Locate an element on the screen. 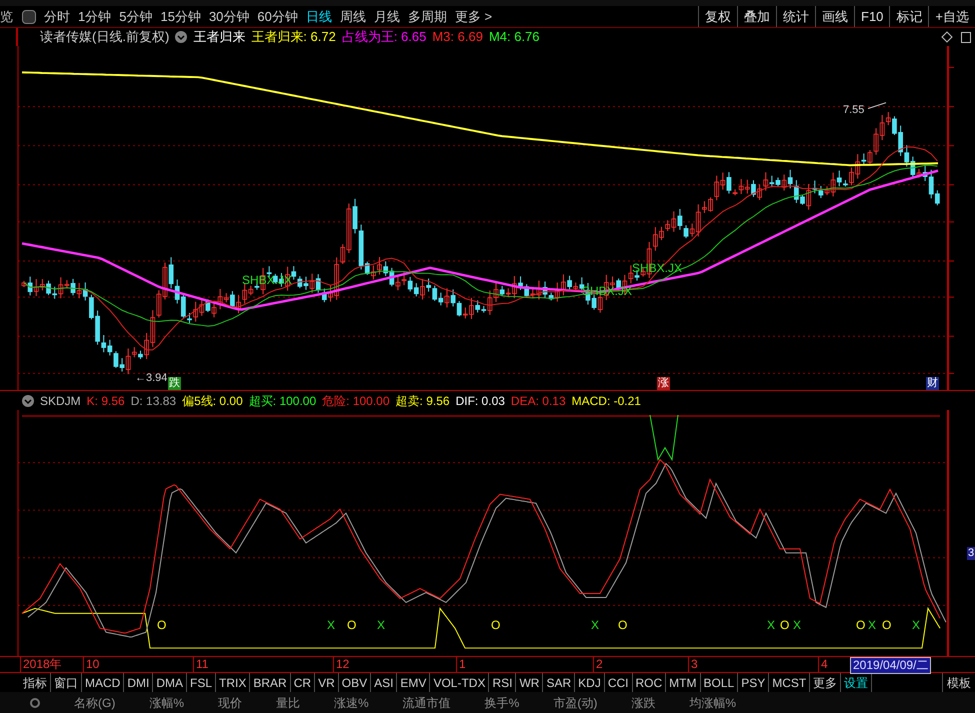  column-header: 现价 is located at coordinates (230, 703).